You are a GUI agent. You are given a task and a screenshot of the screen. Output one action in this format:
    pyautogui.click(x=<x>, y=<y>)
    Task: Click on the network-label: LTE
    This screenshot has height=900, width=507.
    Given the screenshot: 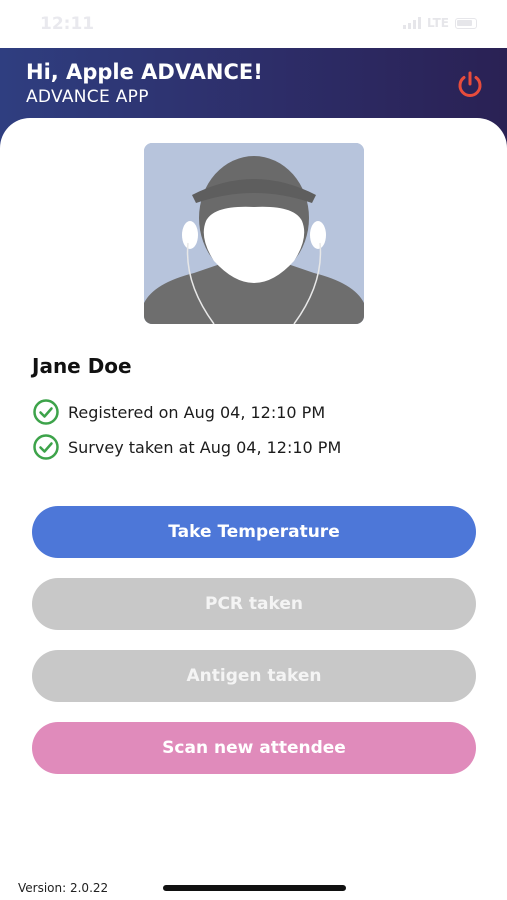 What is the action you would take?
    pyautogui.click(x=437, y=23)
    